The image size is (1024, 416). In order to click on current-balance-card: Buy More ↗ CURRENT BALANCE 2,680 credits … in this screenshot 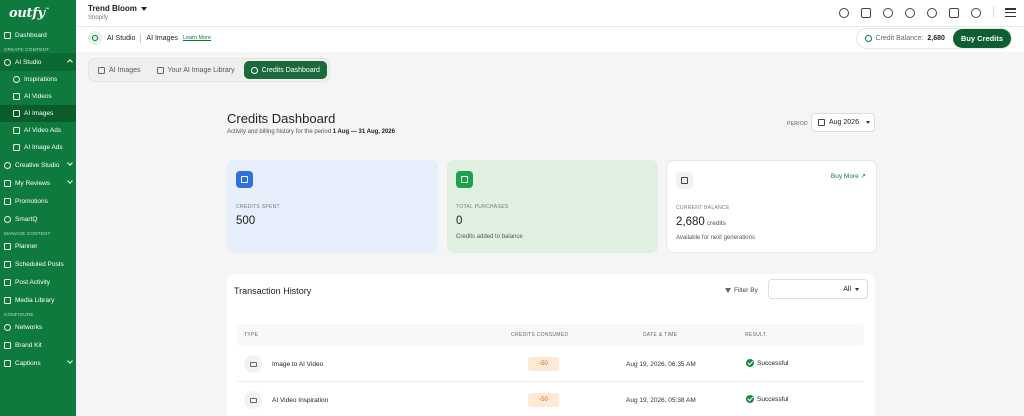, I will do `click(771, 206)`.